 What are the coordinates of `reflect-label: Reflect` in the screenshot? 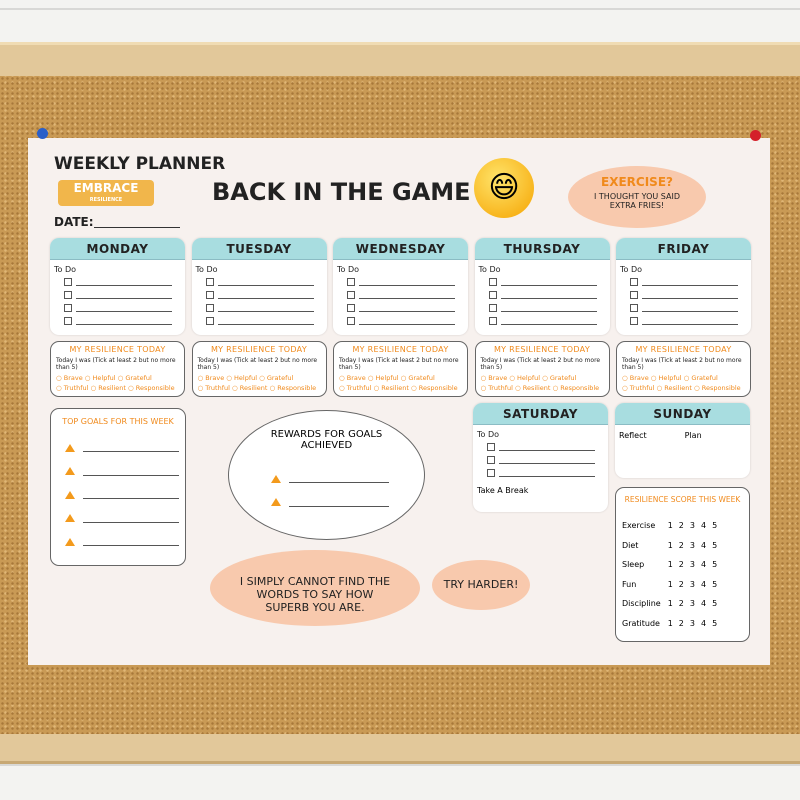 It's located at (633, 435).